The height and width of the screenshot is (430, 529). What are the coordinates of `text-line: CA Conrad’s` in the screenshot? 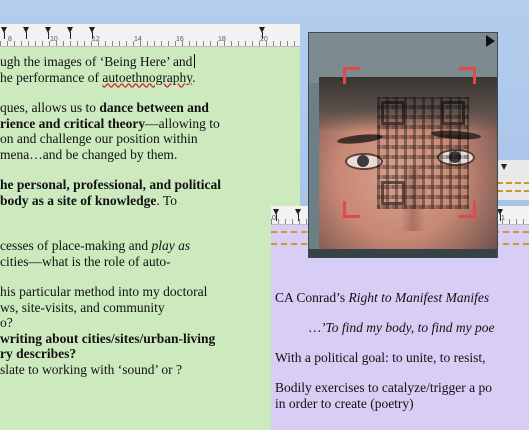 It's located at (312, 297).